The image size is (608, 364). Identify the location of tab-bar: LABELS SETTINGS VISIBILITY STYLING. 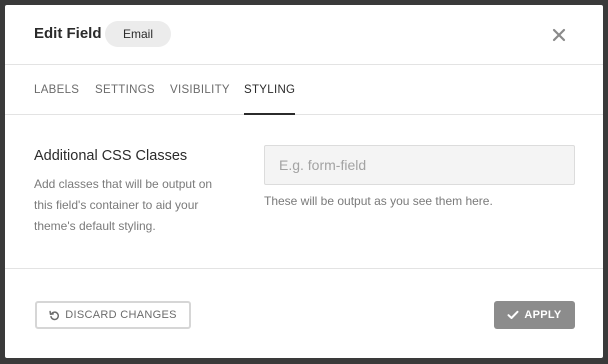
(304, 90).